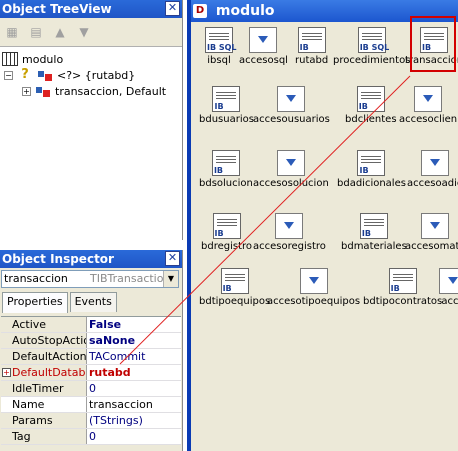  I want to click on component-accesoregistro: accesoregistro, so click(289, 233).